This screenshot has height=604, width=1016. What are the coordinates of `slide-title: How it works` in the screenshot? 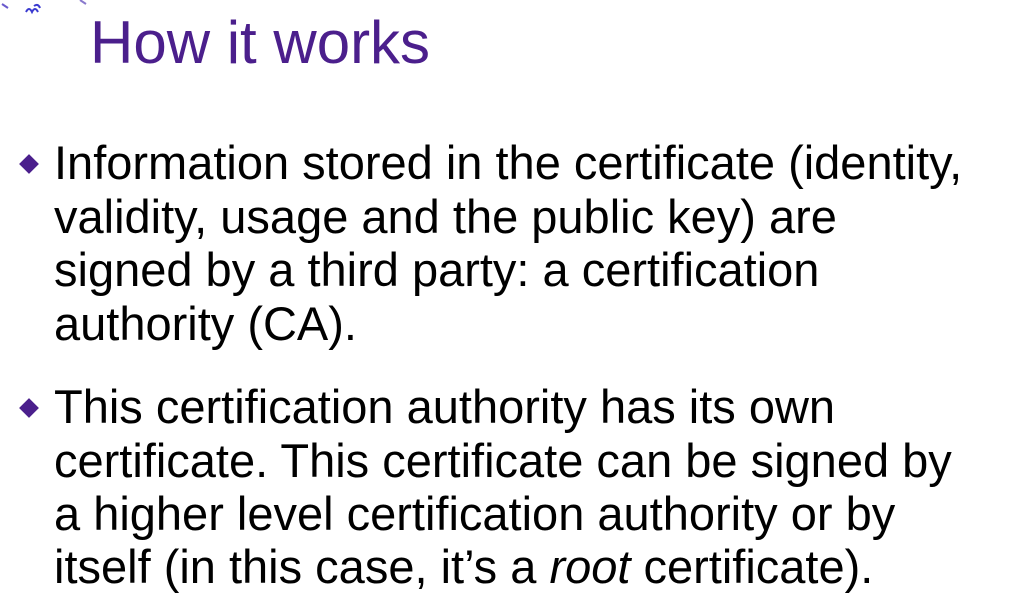 It's located at (260, 42).